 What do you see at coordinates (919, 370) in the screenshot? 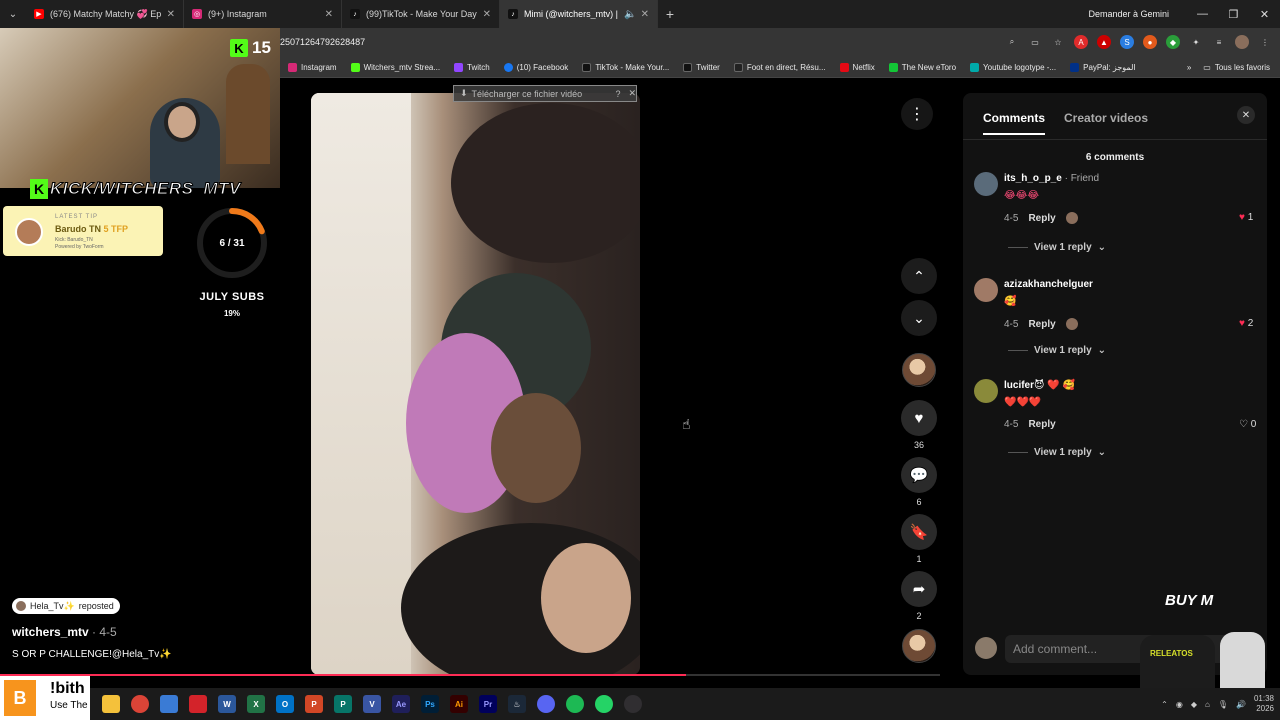
I see `creator-avatar` at bounding box center [919, 370].